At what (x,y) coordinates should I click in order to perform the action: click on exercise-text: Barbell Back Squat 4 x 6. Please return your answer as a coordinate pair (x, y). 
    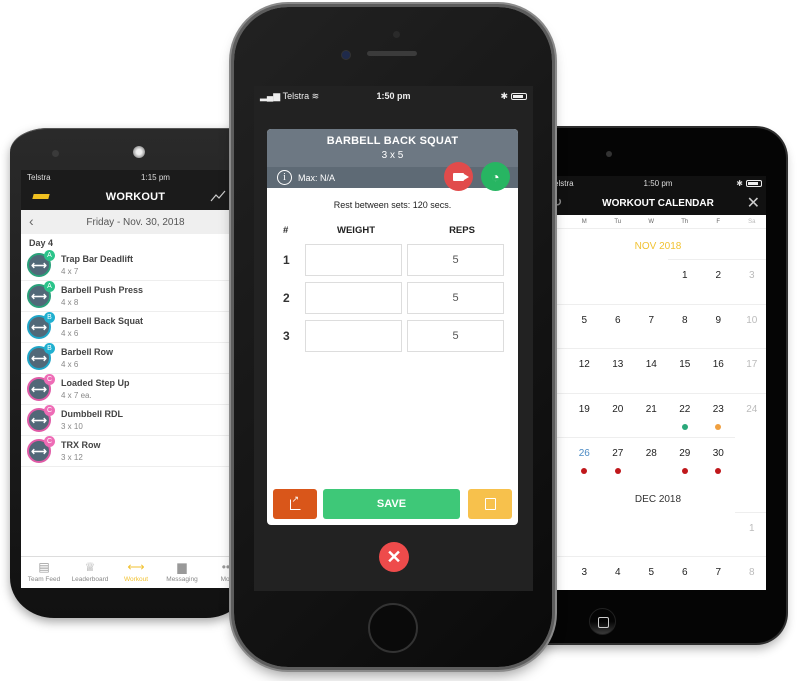
    Looking at the image, I should click on (102, 327).